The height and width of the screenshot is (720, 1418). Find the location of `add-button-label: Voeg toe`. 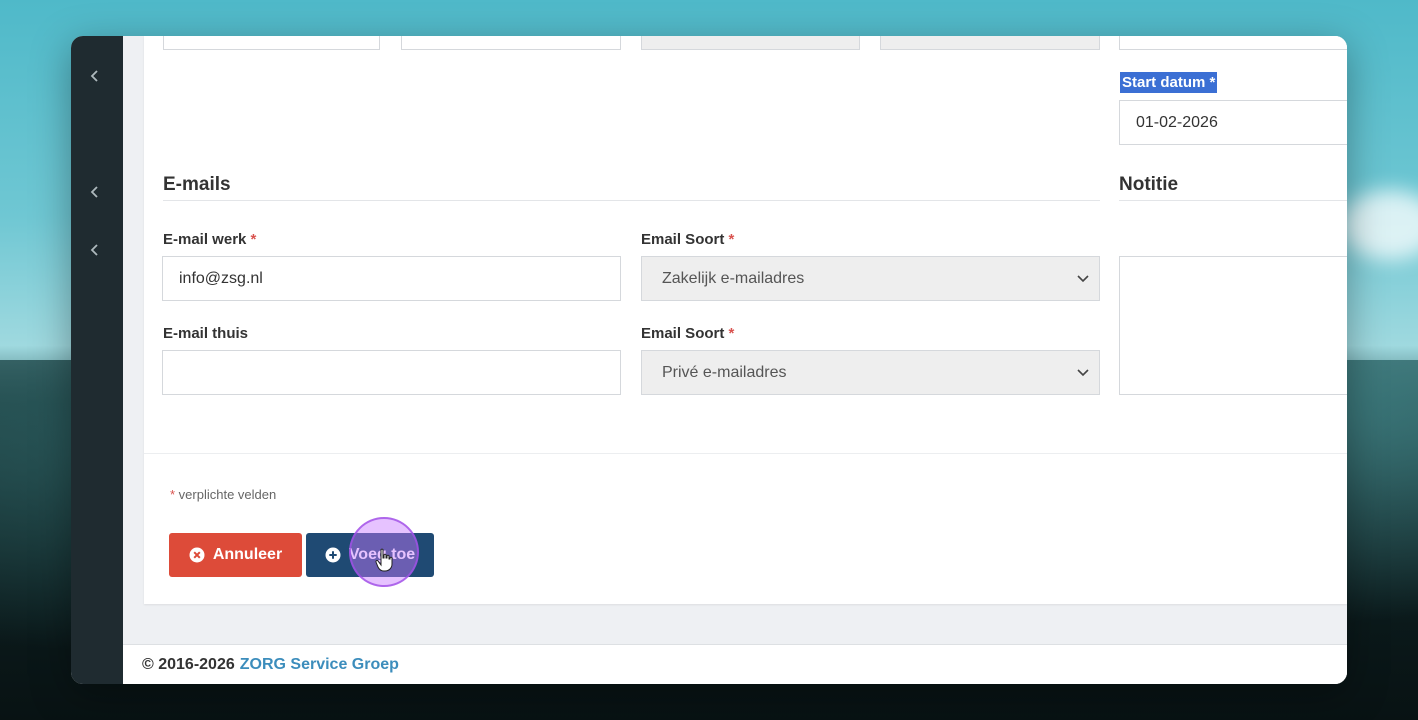

add-button-label: Voeg toe is located at coordinates (382, 554).